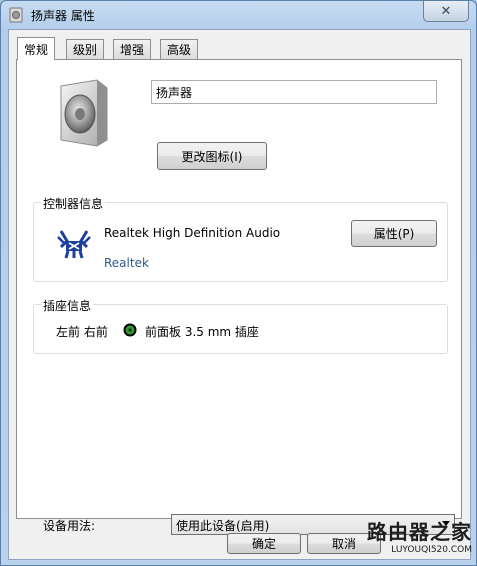  Describe the element at coordinates (82, 332) in the screenshot. I see `jack-channels: 左前 右前` at that location.